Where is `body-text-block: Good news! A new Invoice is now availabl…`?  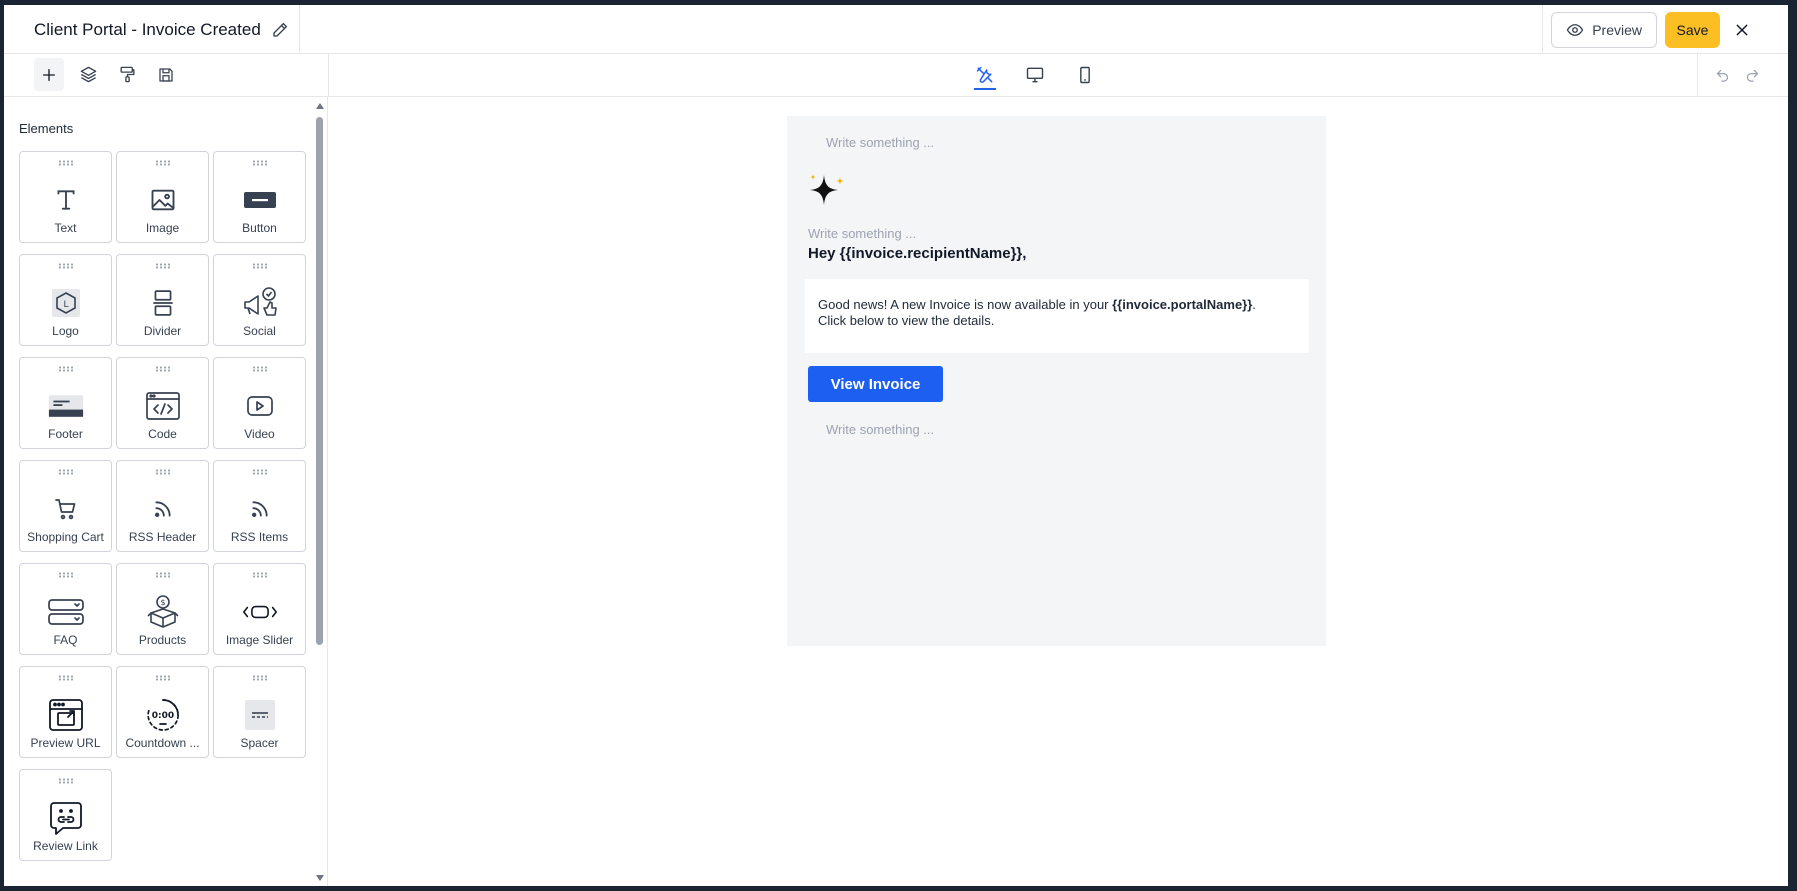 body-text-block: Good news! A new Invoice is now availabl… is located at coordinates (1057, 316).